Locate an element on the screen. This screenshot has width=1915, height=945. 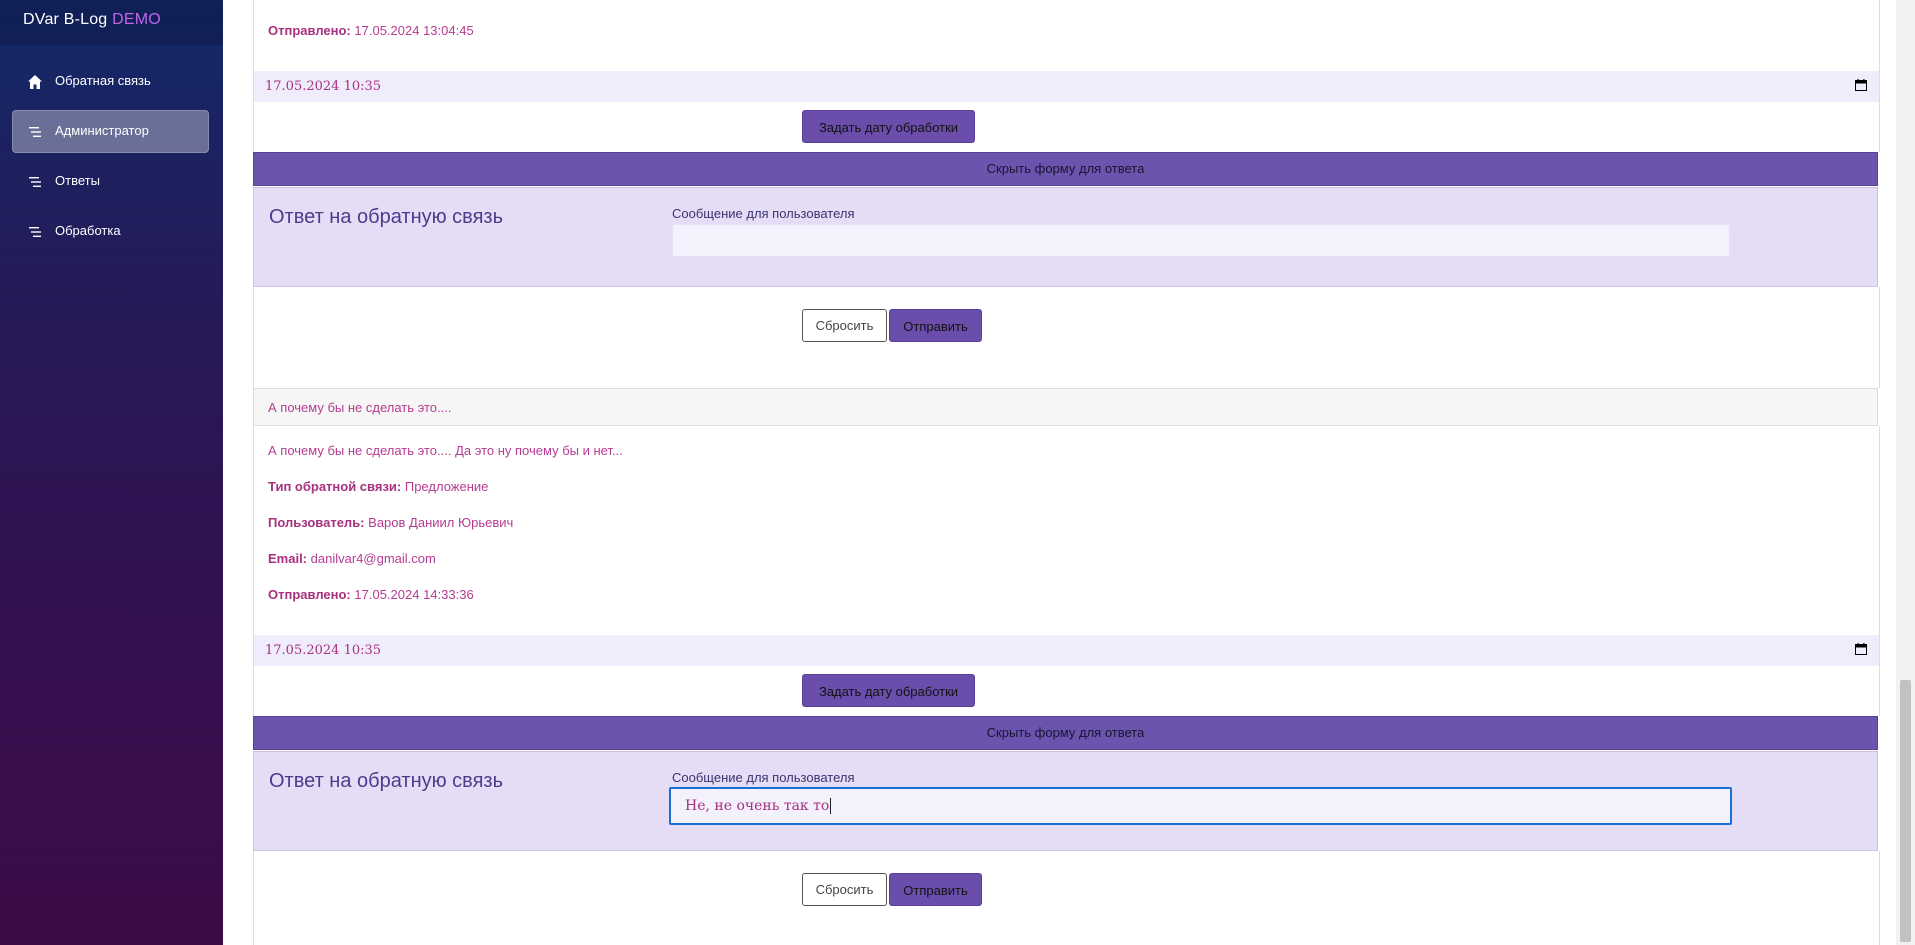
sidebar-item-label: Обработка is located at coordinates (88, 230).